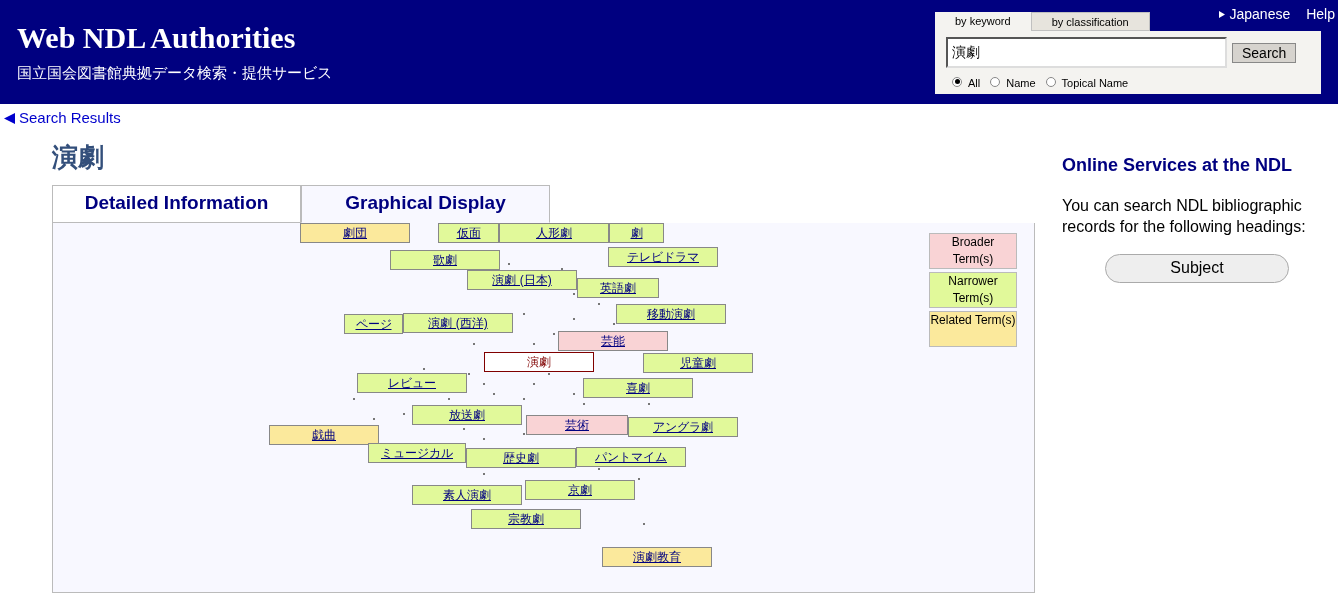  What do you see at coordinates (1090, 21) in the screenshot?
I see `search-tab: by classification` at bounding box center [1090, 21].